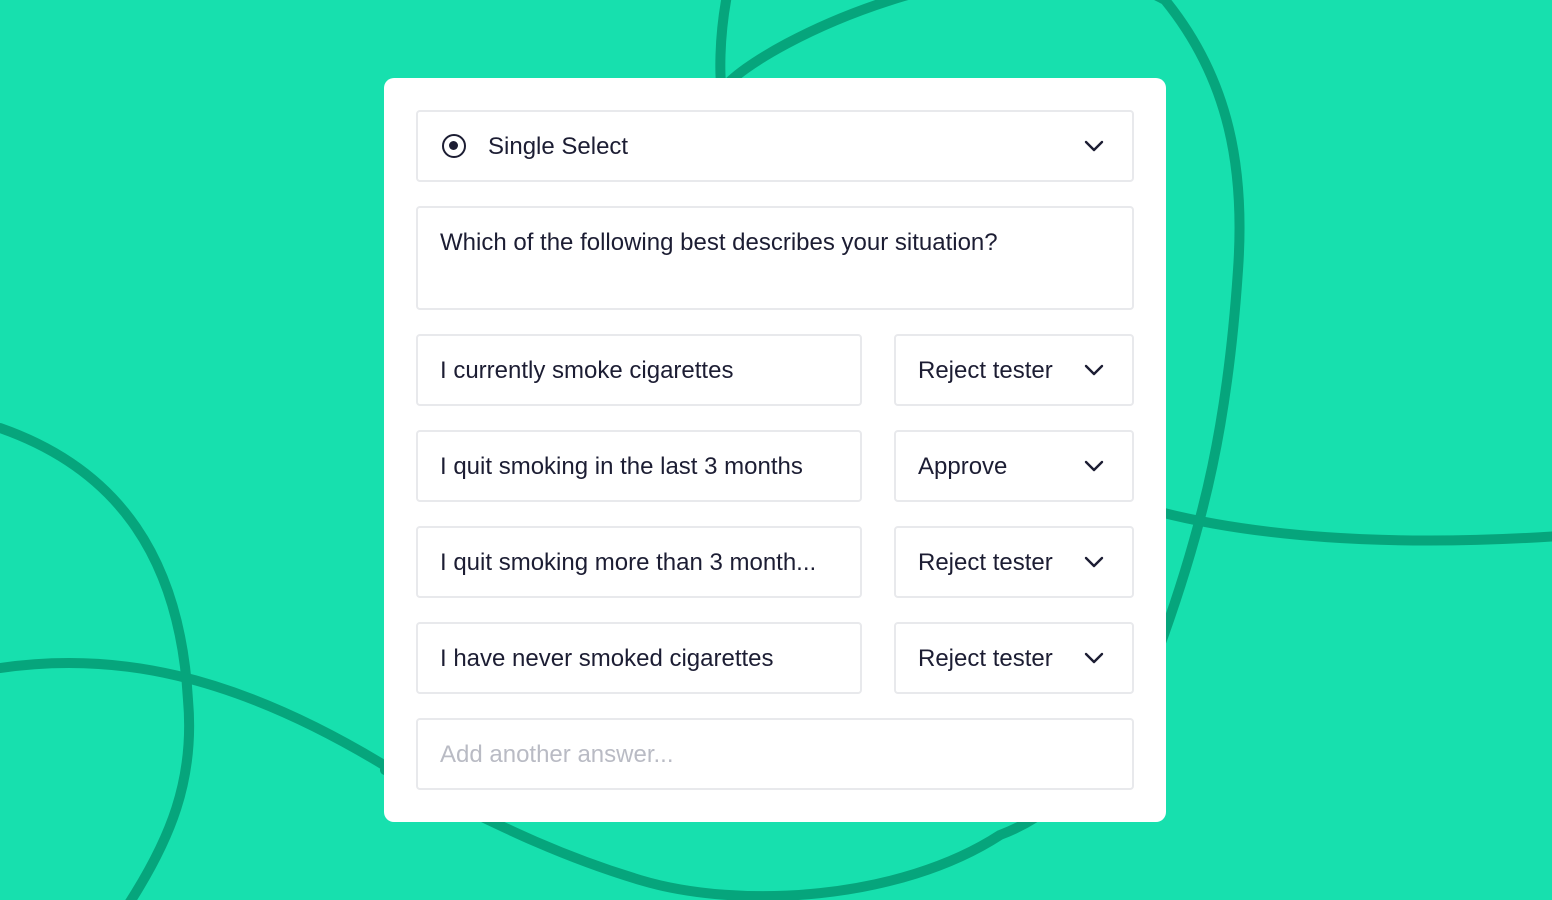 Image resolution: width=1552 pixels, height=900 pixels. What do you see at coordinates (775, 146) in the screenshot?
I see `question-type-dropdown: Single Select` at bounding box center [775, 146].